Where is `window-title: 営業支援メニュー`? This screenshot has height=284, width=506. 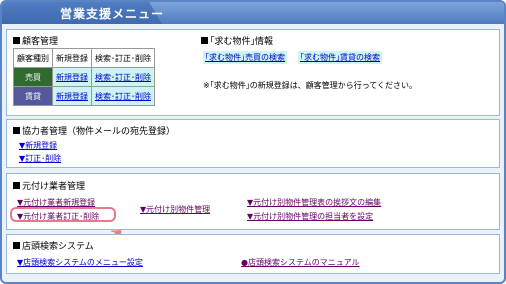
window-title: 営業支援メニュー is located at coordinates (112, 14).